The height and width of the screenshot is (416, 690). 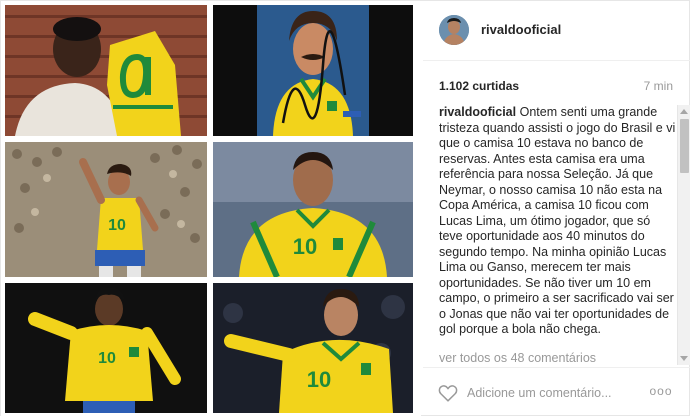 I want to click on comment-bar: ooo, so click(x=556, y=391).